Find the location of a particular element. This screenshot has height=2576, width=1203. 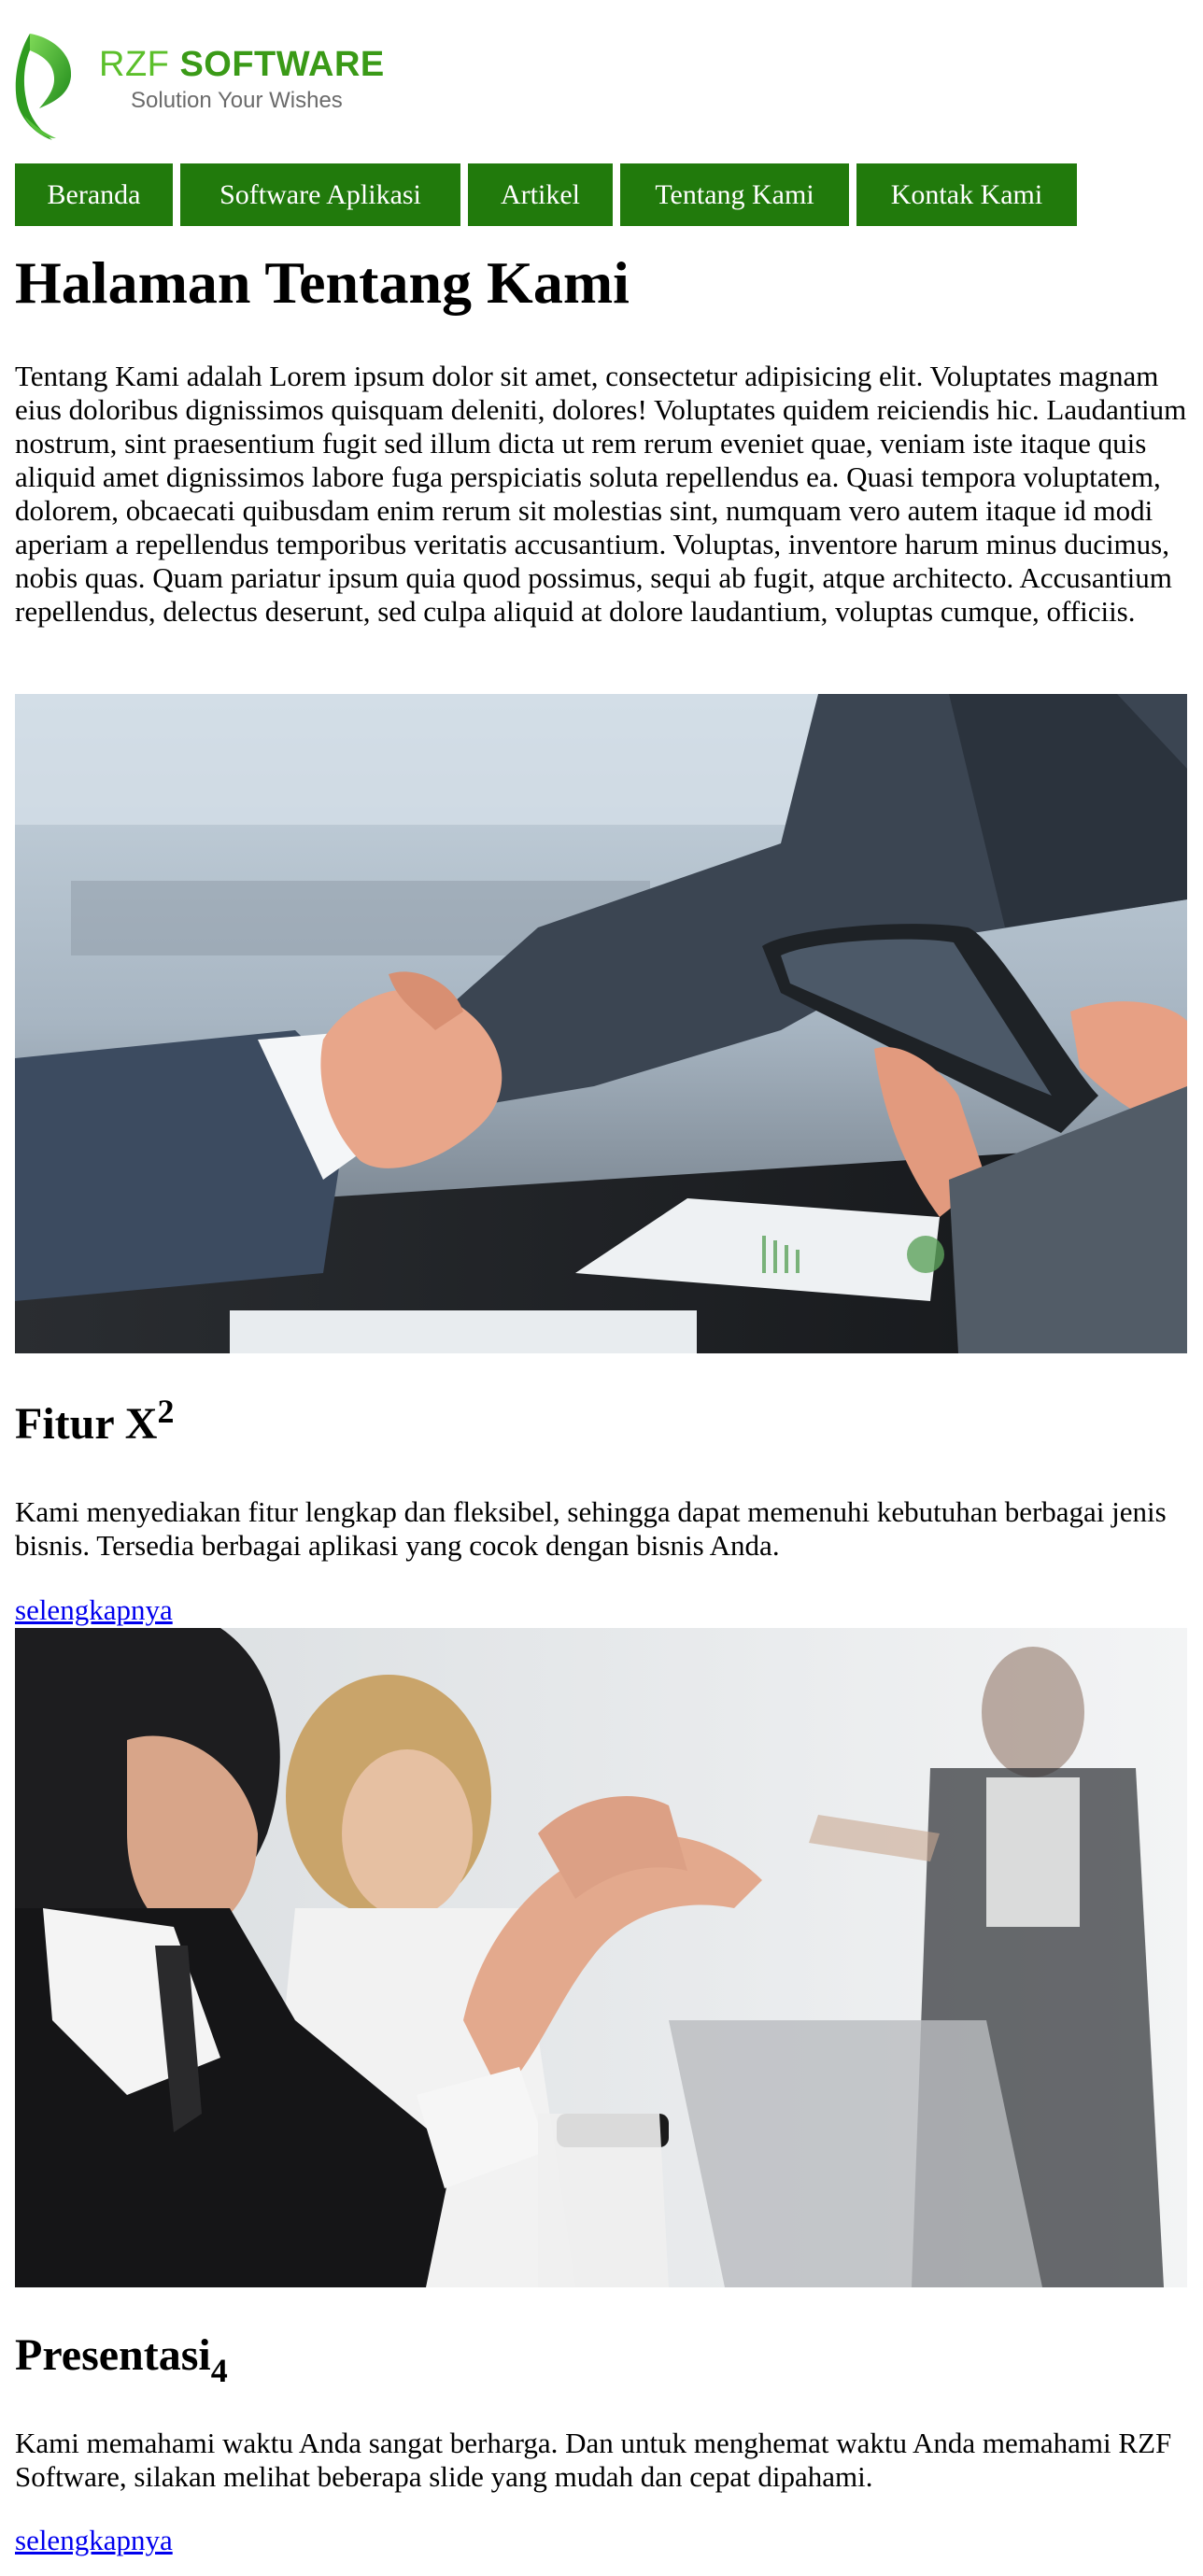

presentasi-more-link: selengkapnya is located at coordinates (94, 2540).